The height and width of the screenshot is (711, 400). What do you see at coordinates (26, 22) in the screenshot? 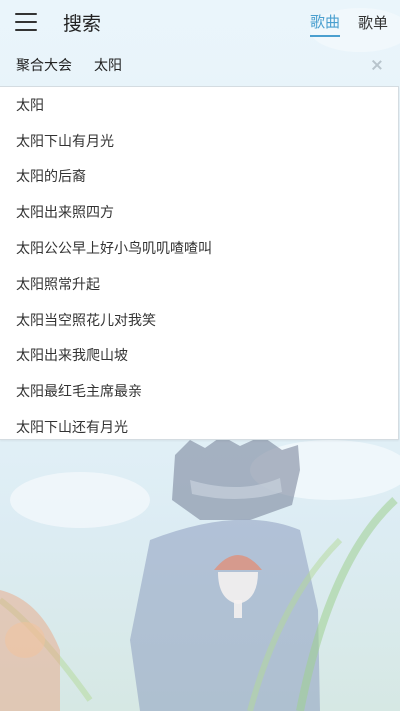
I see `hamburger-menu-icon` at bounding box center [26, 22].